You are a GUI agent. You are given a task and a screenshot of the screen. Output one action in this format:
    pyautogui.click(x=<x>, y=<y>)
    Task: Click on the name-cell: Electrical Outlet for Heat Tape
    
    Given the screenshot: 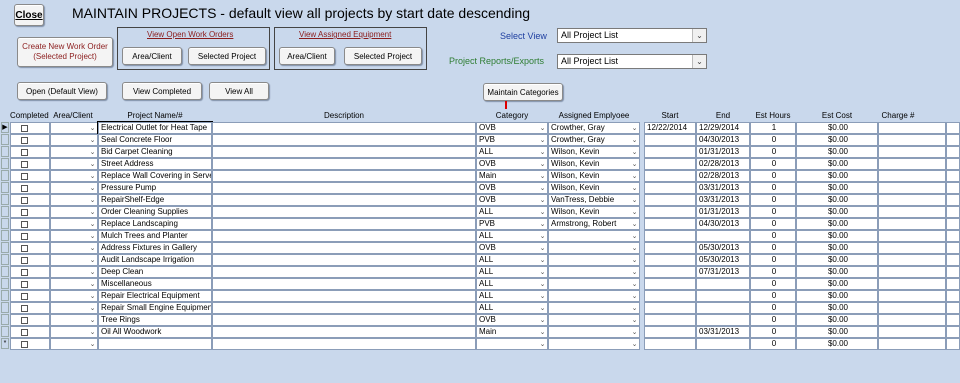 What is the action you would take?
    pyautogui.click(x=155, y=128)
    